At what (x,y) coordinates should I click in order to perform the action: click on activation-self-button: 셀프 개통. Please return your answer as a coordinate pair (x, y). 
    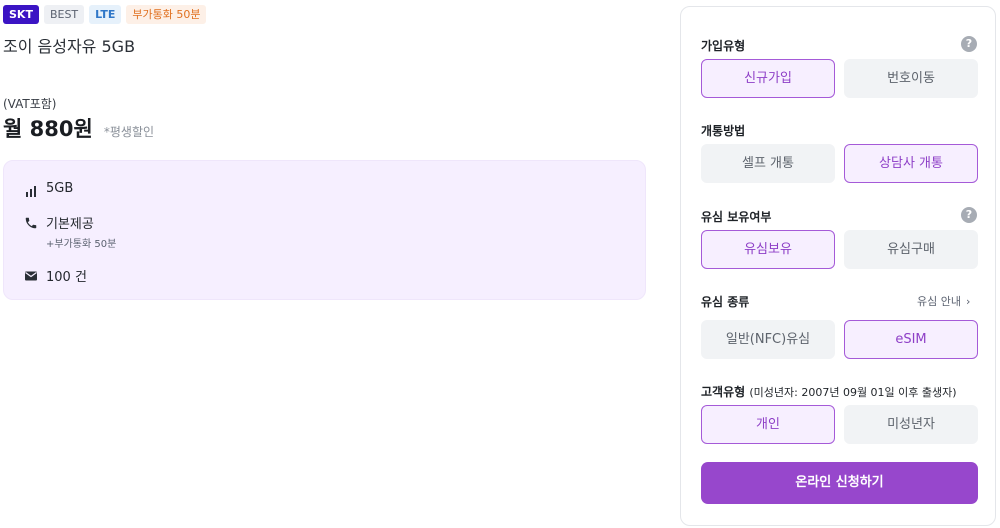
    Looking at the image, I should click on (768, 163).